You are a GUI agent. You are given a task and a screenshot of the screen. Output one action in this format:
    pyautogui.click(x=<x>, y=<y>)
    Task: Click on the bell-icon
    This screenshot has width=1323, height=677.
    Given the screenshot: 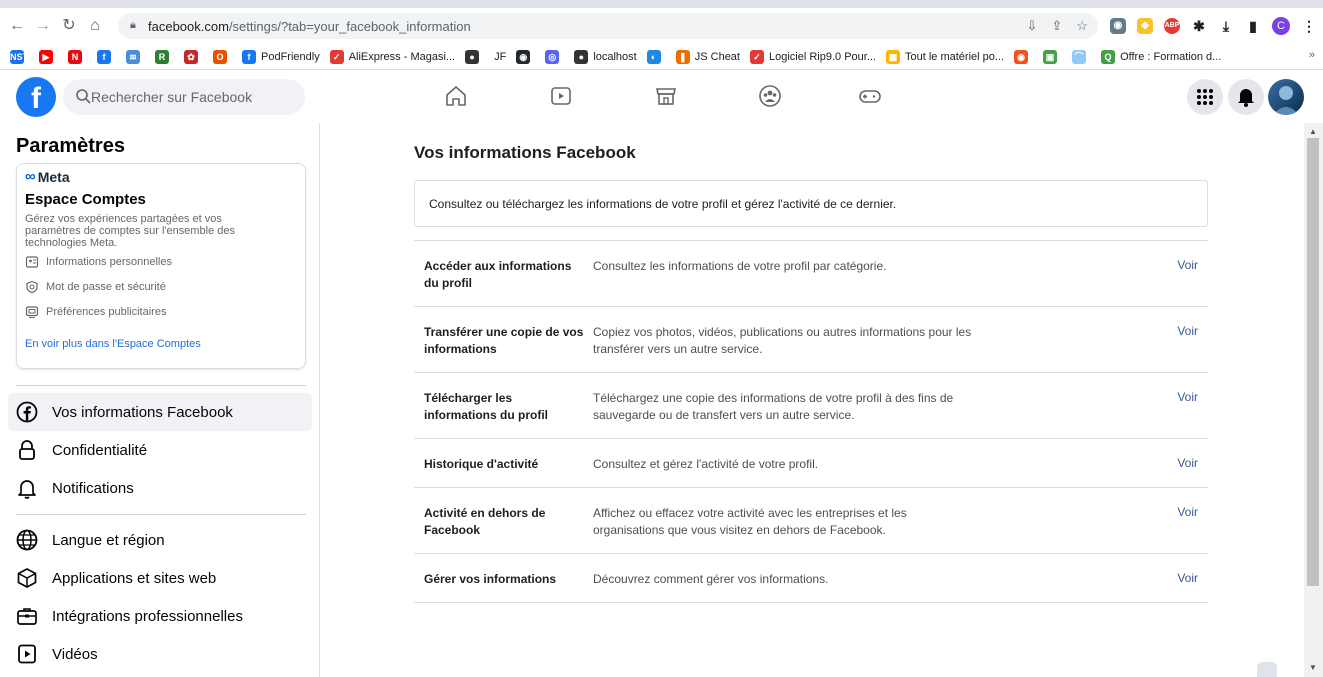 What is the action you would take?
    pyautogui.click(x=1246, y=98)
    